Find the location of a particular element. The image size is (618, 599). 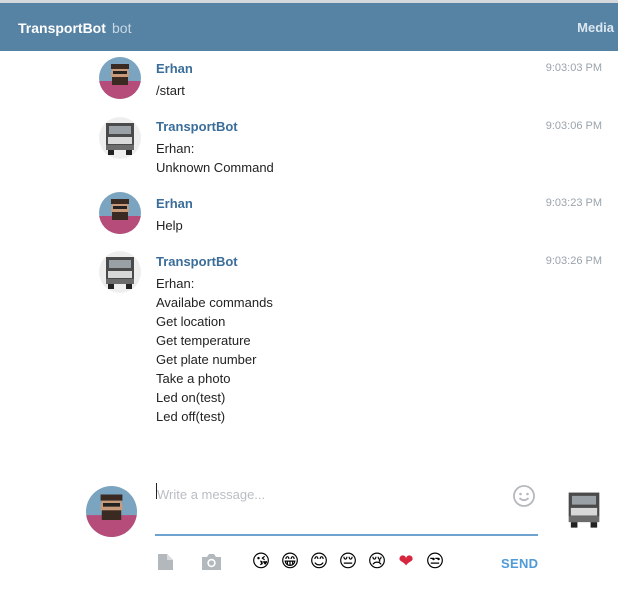

message-time: 9:03:26 PM is located at coordinates (573, 261).